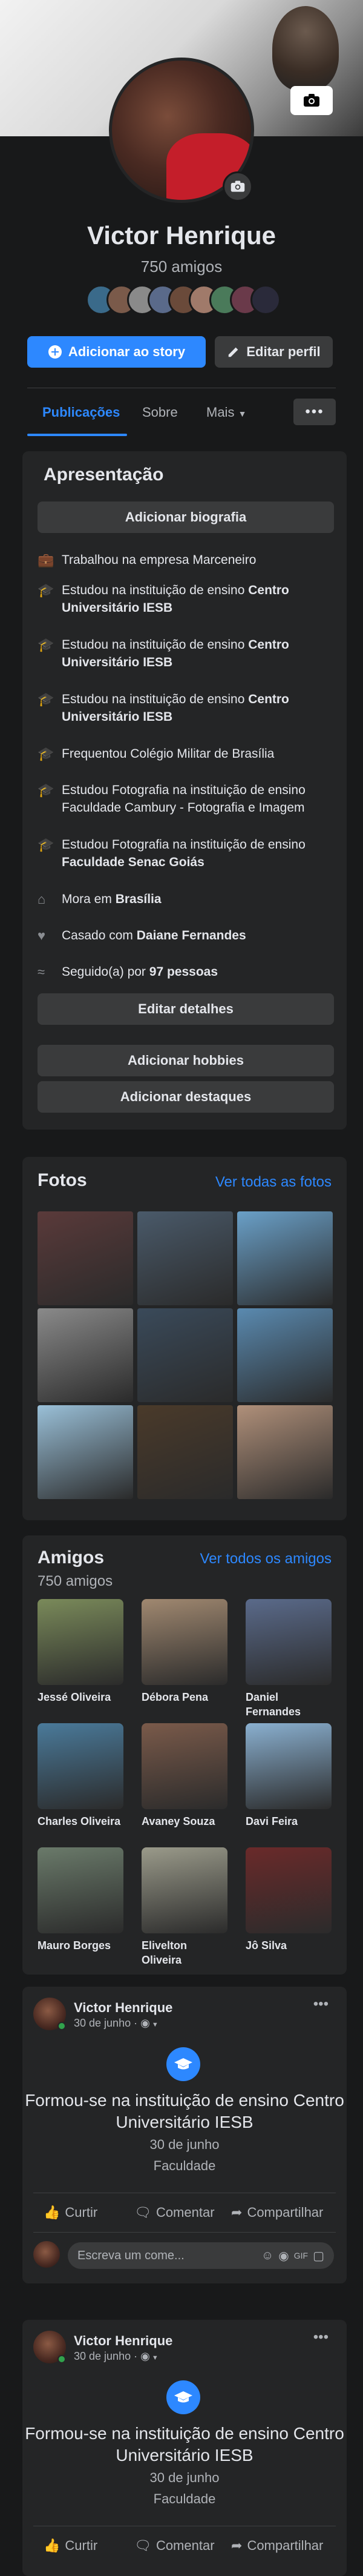 The image size is (363, 2576). I want to click on camera-icon: ◉, so click(283, 2255).